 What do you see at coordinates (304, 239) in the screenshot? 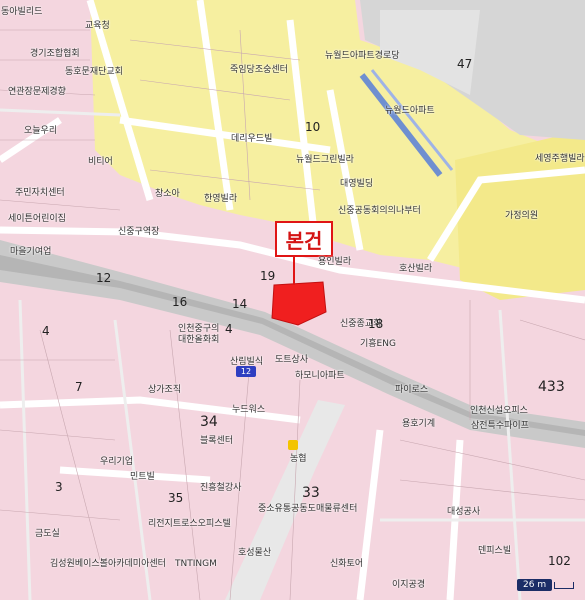
I see `subject-property-callout: 본건` at bounding box center [304, 239].